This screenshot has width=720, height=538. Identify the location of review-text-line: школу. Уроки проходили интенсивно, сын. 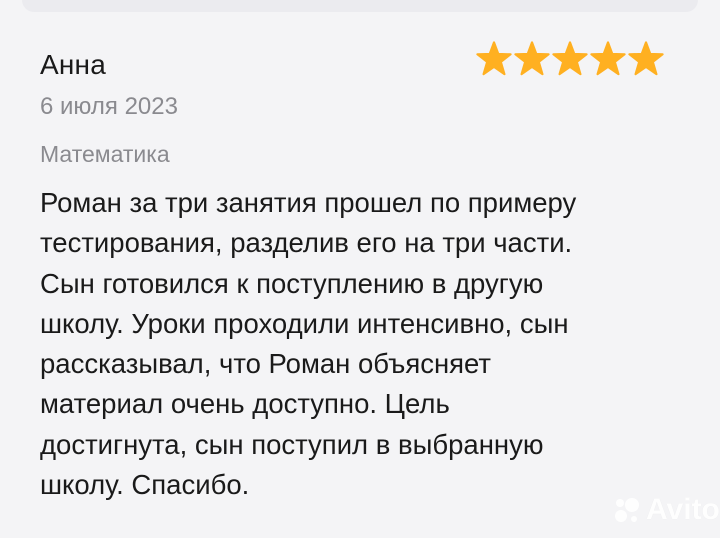
(304, 323).